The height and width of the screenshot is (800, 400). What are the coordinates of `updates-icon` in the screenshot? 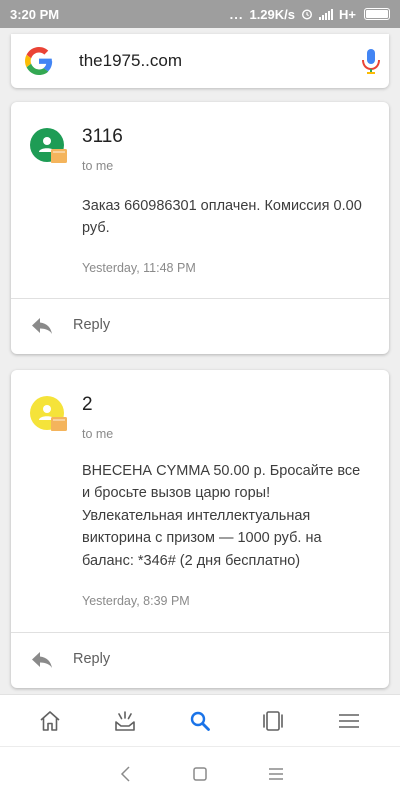 It's located at (125, 721).